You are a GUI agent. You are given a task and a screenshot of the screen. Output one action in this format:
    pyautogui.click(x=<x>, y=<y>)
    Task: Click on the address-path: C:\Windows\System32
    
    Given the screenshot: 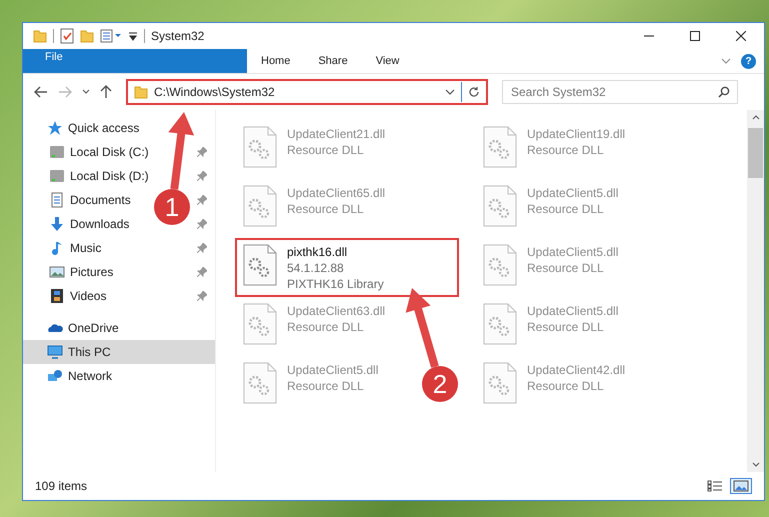 What is the action you would take?
    pyautogui.click(x=215, y=92)
    